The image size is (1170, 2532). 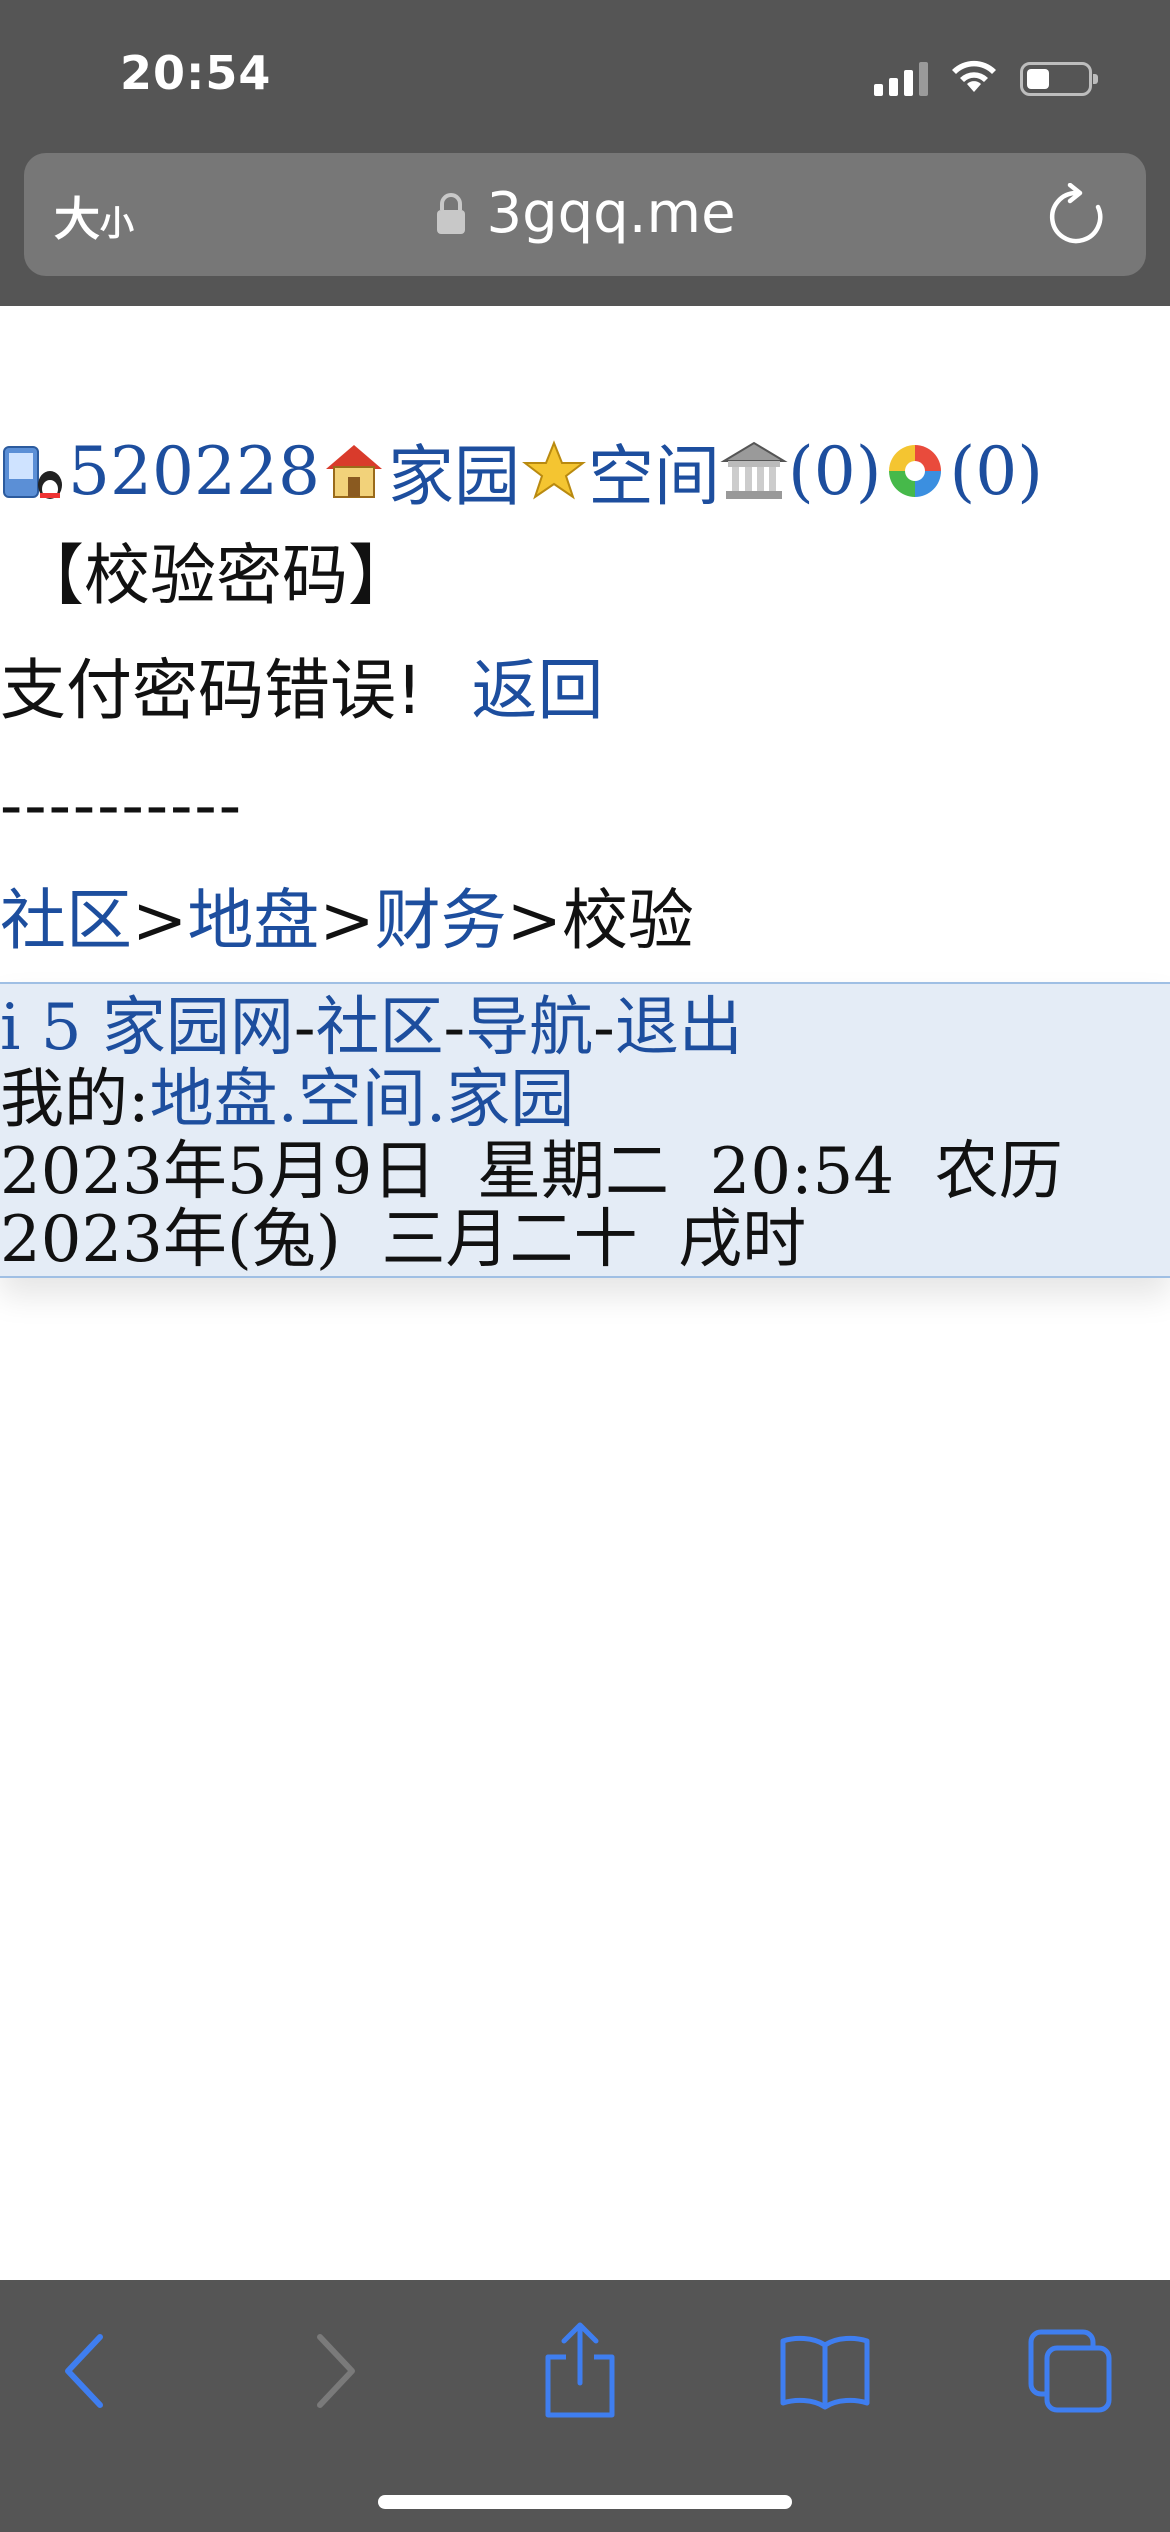 What do you see at coordinates (654, 471) in the screenshot?
I see `space-link: 空间` at bounding box center [654, 471].